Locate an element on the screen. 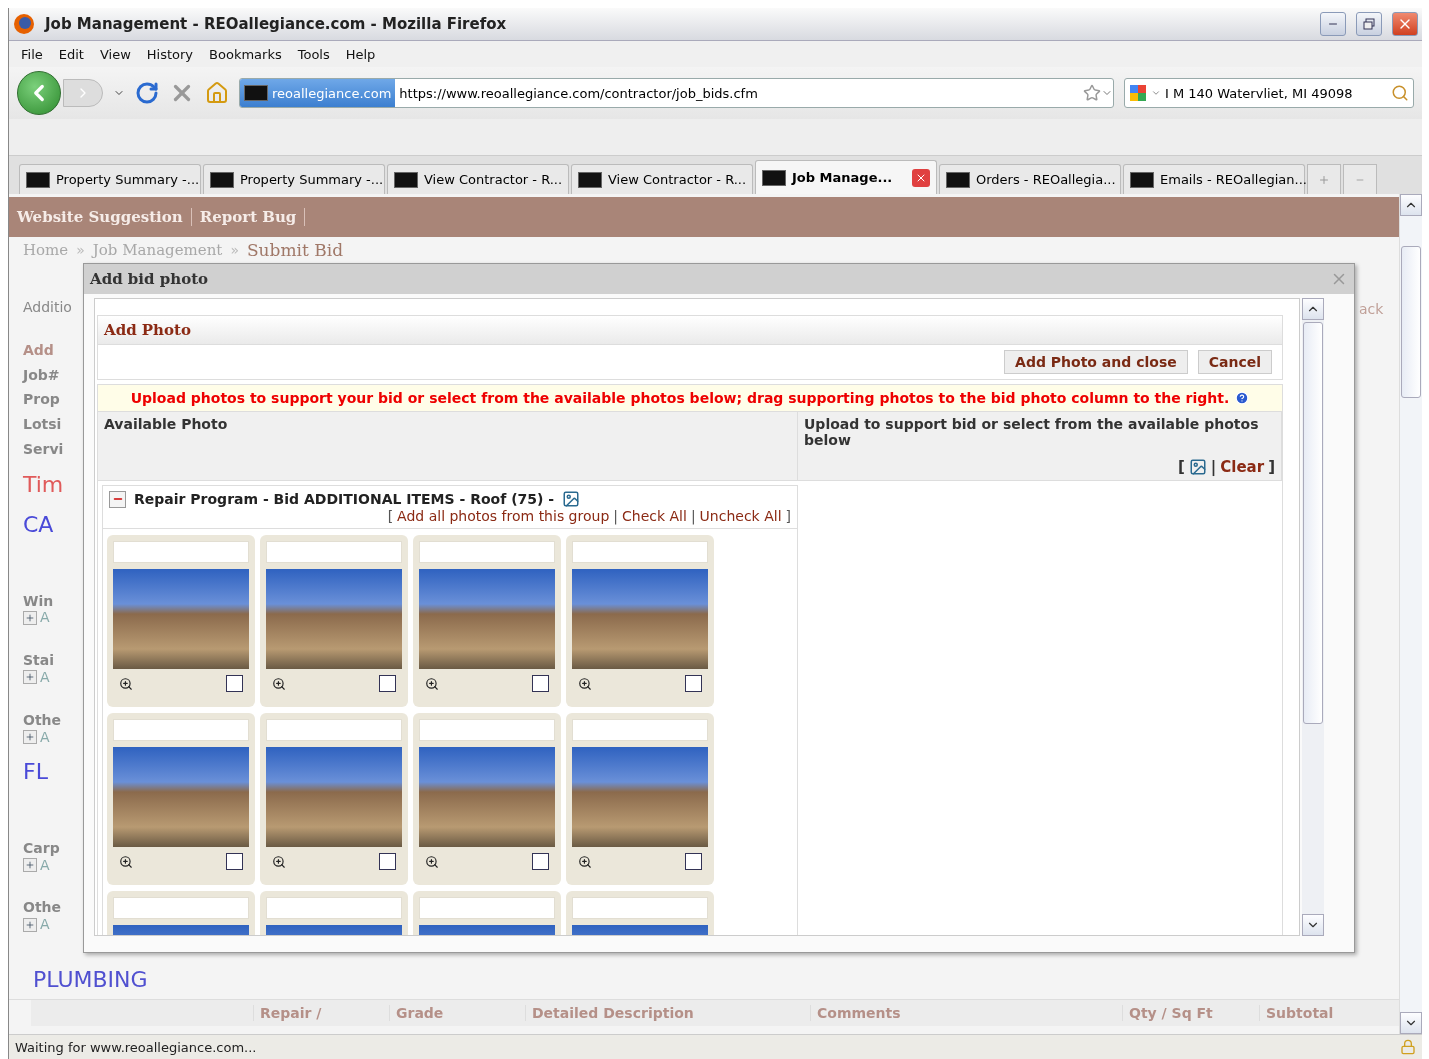  firefox-logo-icon is located at coordinates (24, 24).